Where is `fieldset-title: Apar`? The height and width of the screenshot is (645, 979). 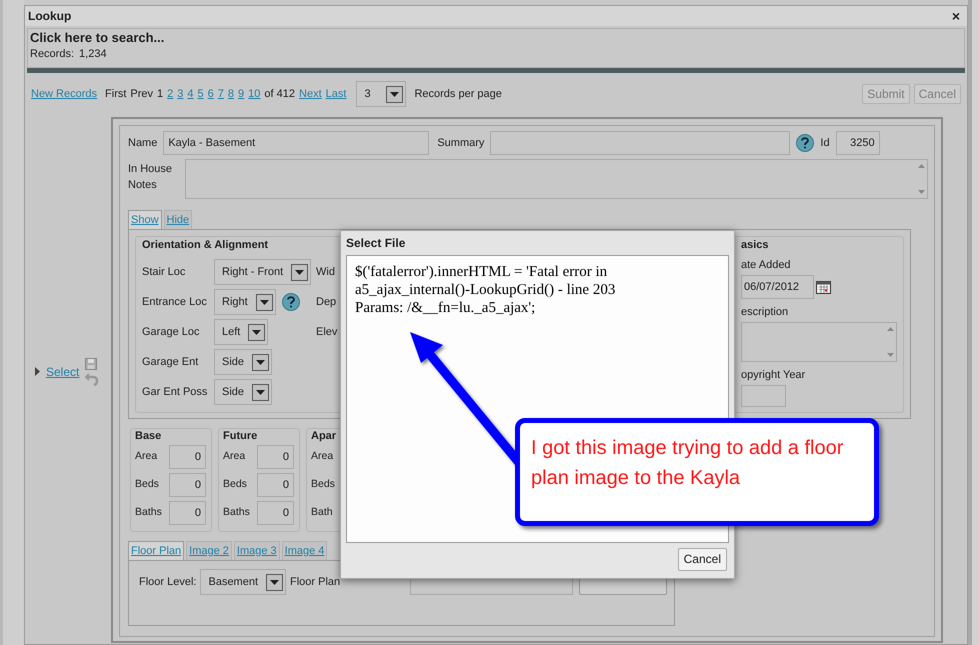
fieldset-title: Apar is located at coordinates (323, 436).